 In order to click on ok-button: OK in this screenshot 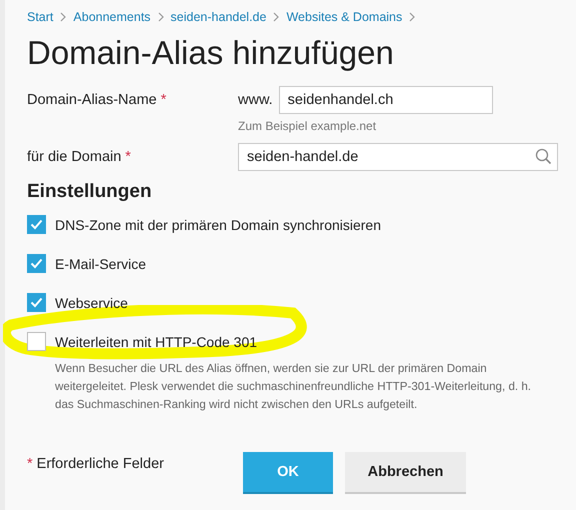, I will do `click(288, 472)`.